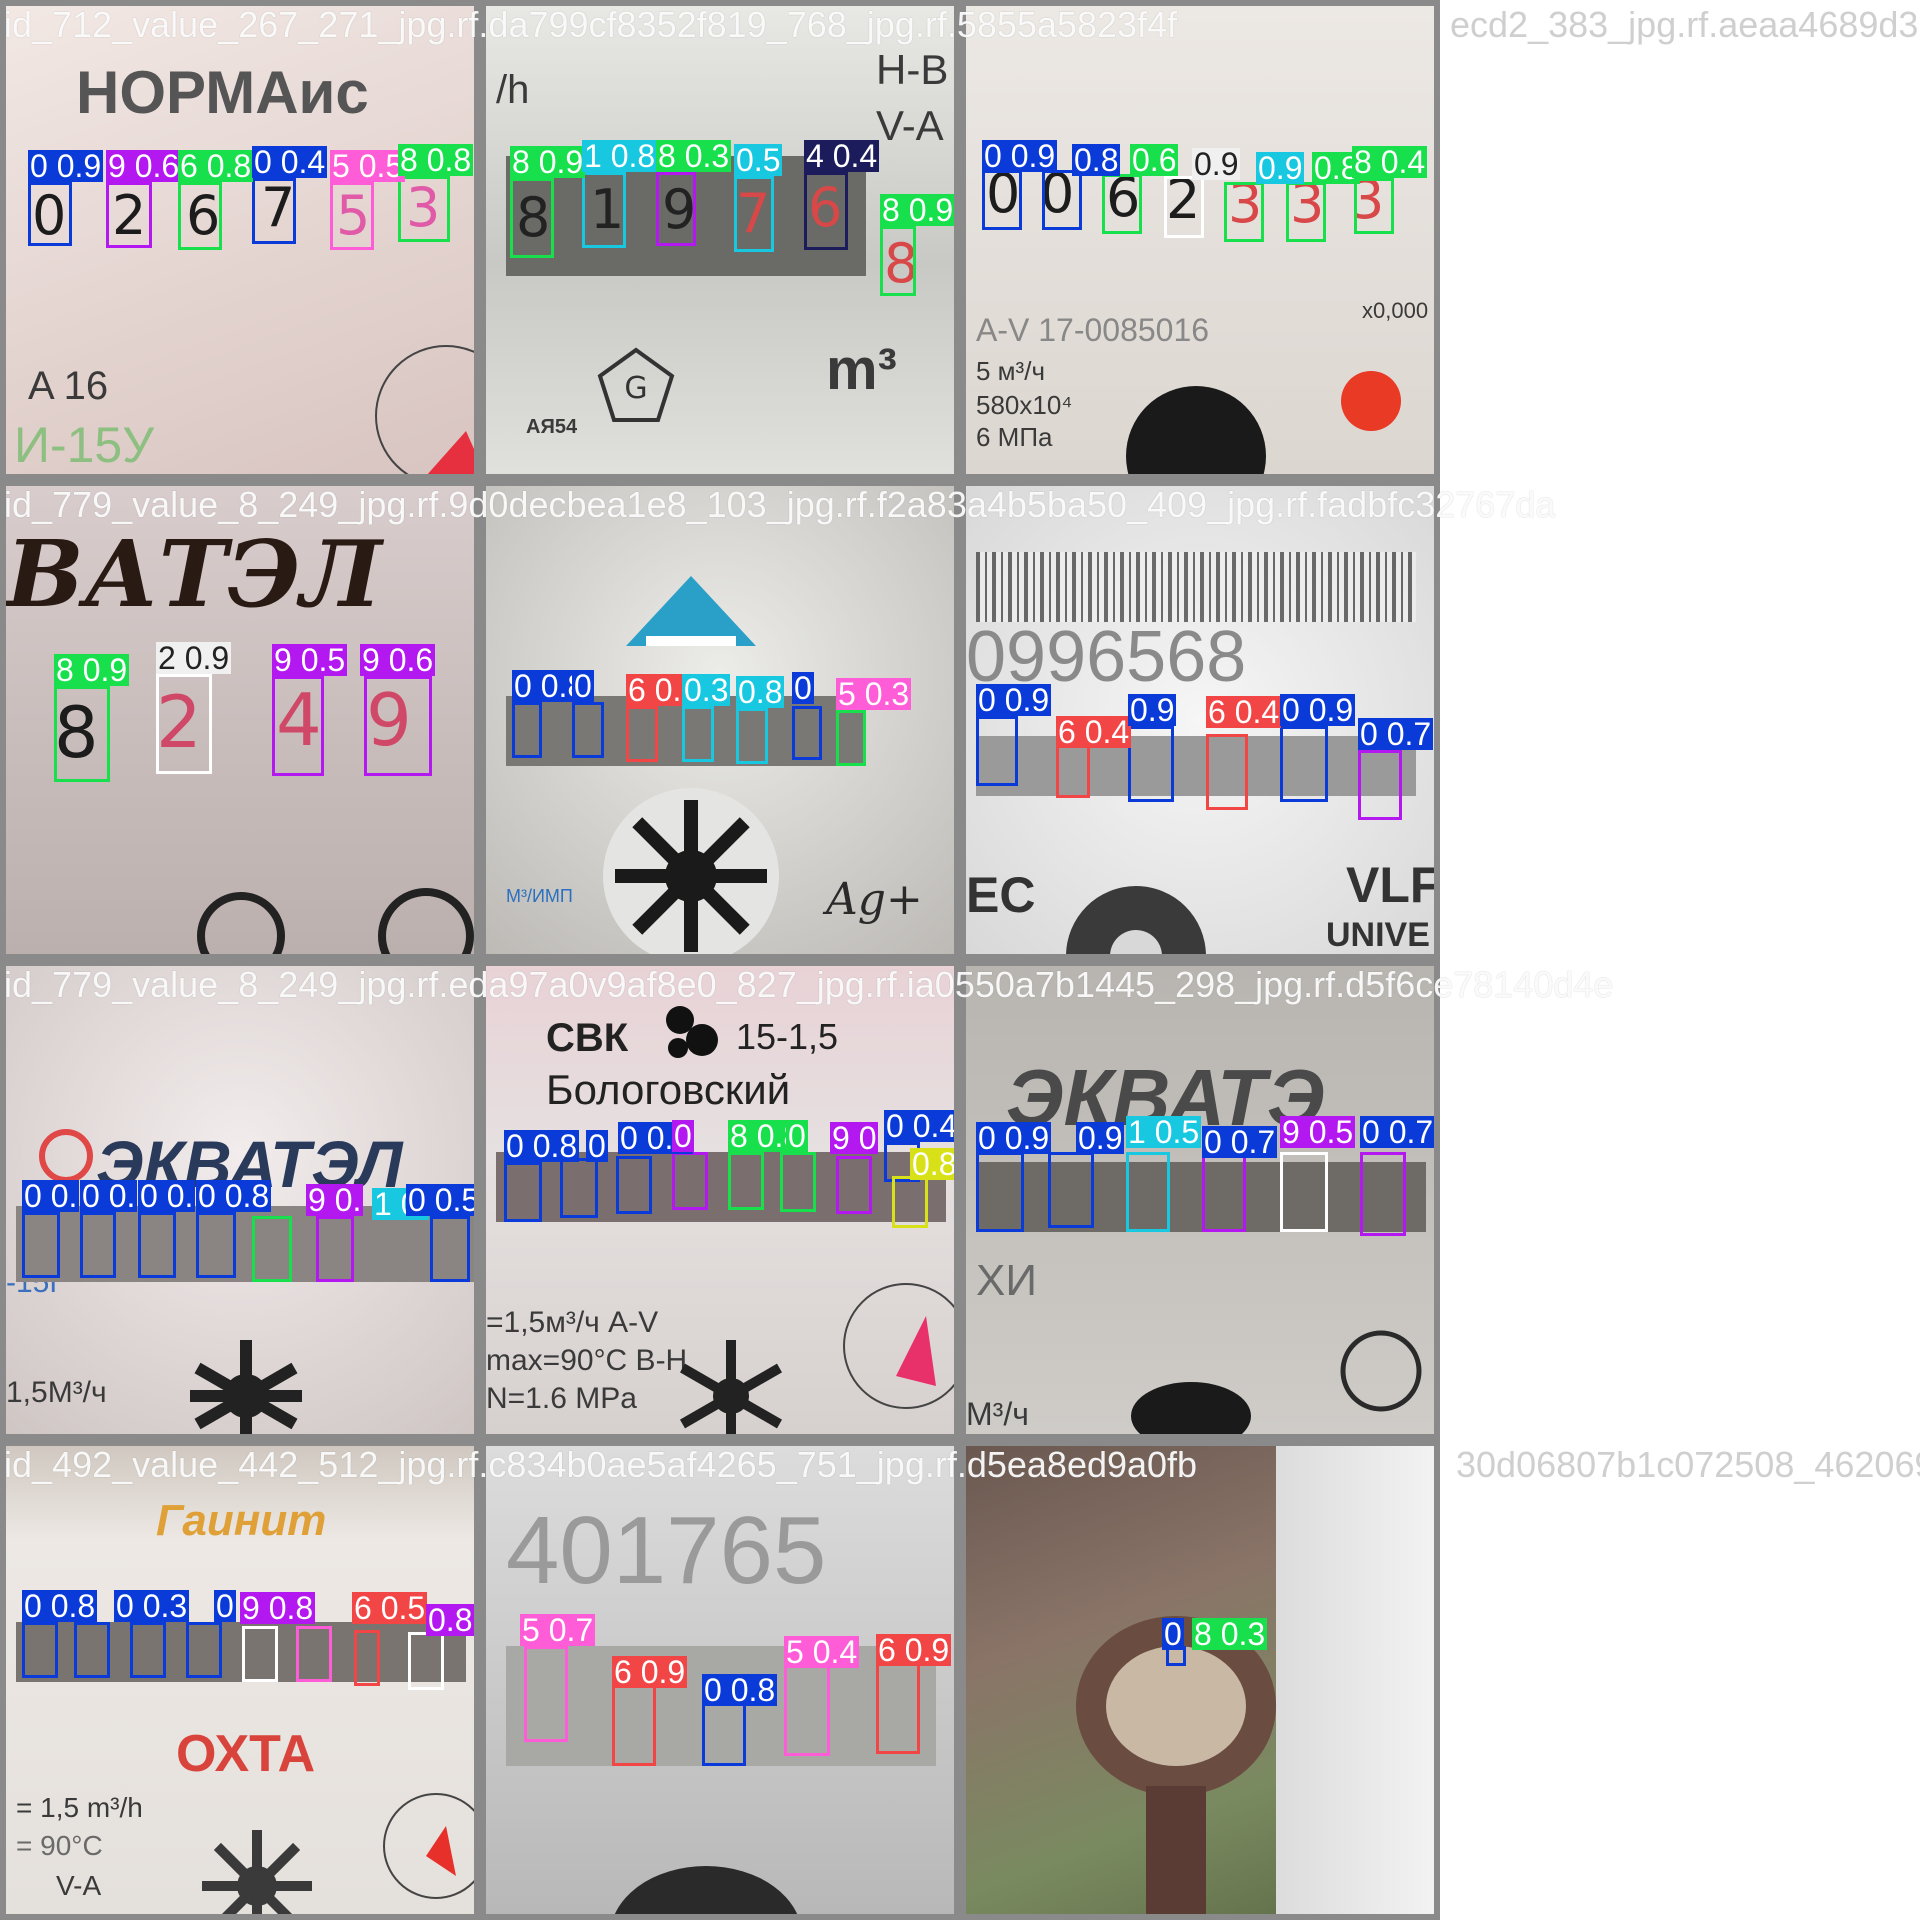 Image resolution: width=1920 pixels, height=1920 pixels. What do you see at coordinates (1390, 162) in the screenshot?
I see `detection-label: 8 0.4` at bounding box center [1390, 162].